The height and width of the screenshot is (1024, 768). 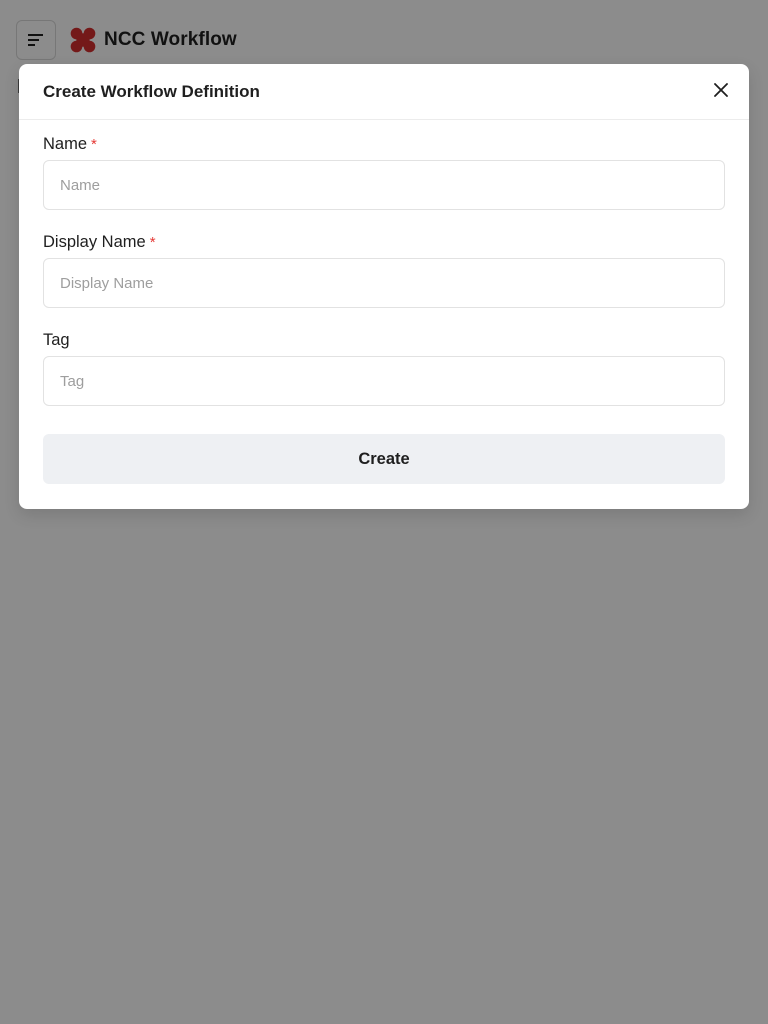 I want to click on tag-input, so click(x=384, y=381).